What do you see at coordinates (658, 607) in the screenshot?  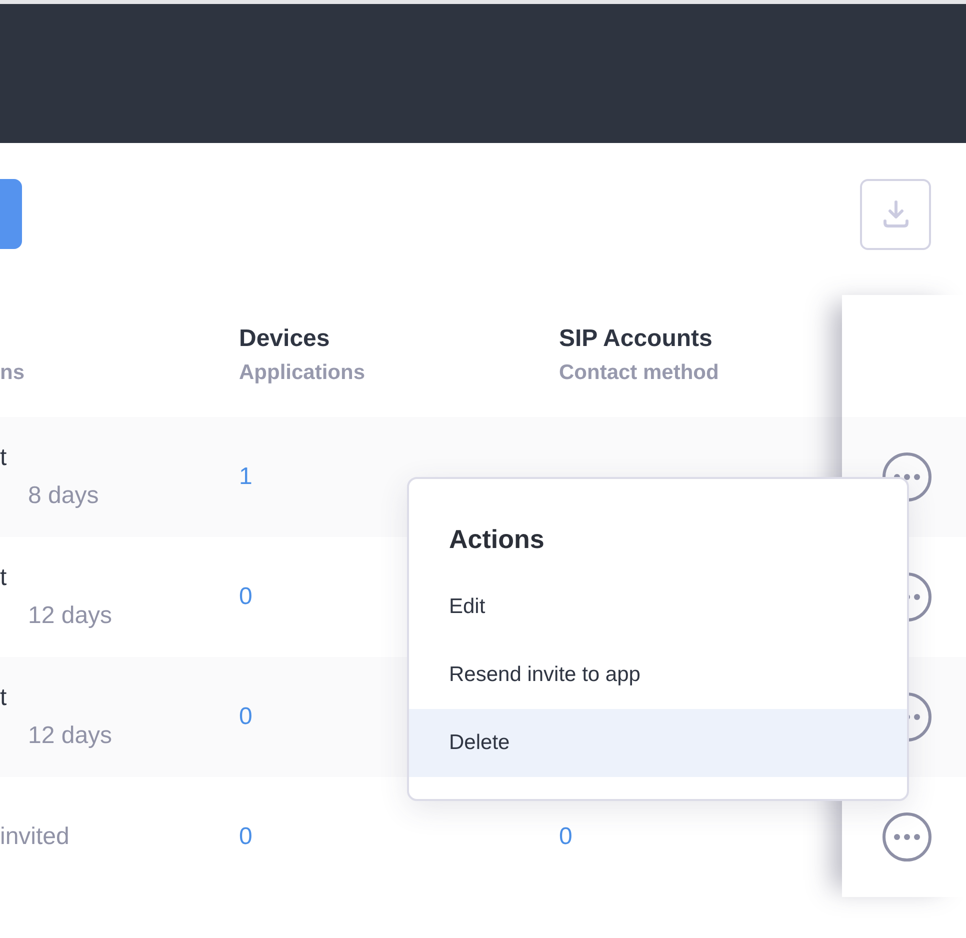 I see `menu-item: Edit` at bounding box center [658, 607].